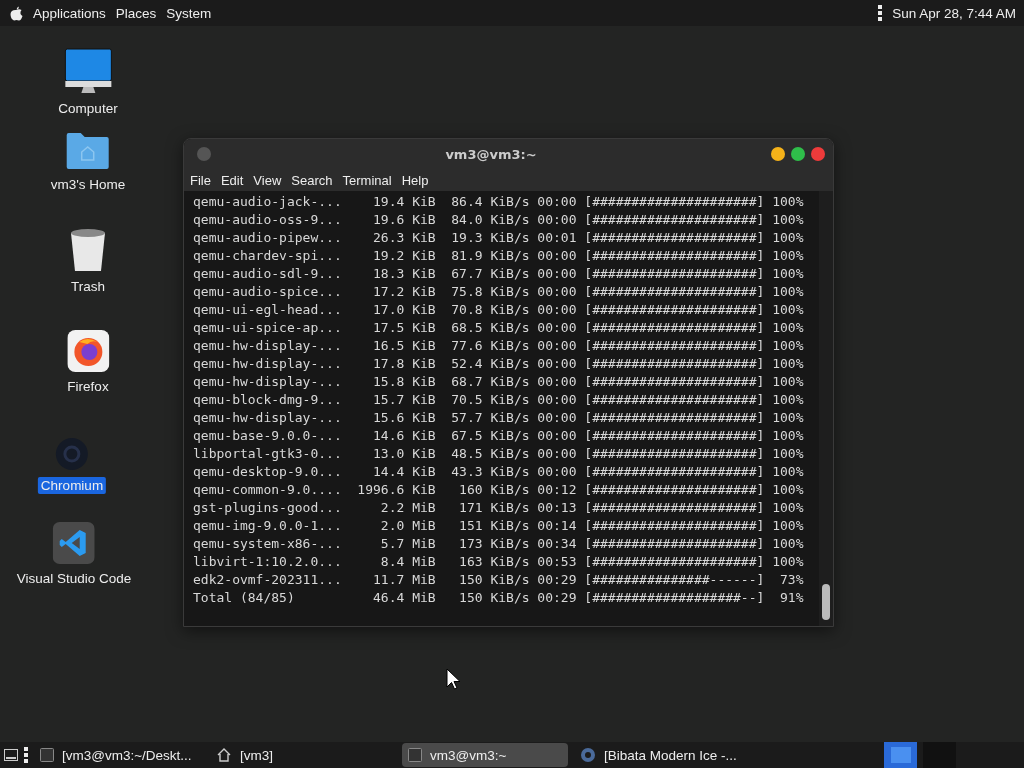  I want to click on terminal-line: gst-plugins-good... 2.2 MiB 171 KiB/s 00:13 [#####################] 100%, so click(499, 508).